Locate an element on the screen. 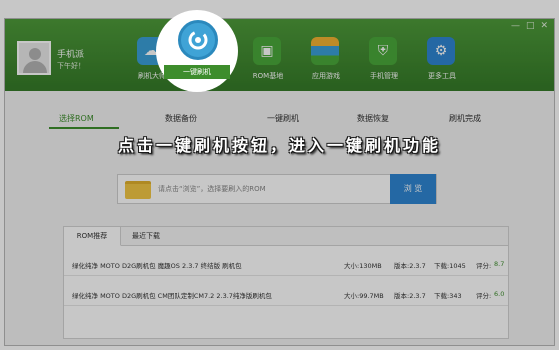  refresh-icon is located at coordinates (198, 40).